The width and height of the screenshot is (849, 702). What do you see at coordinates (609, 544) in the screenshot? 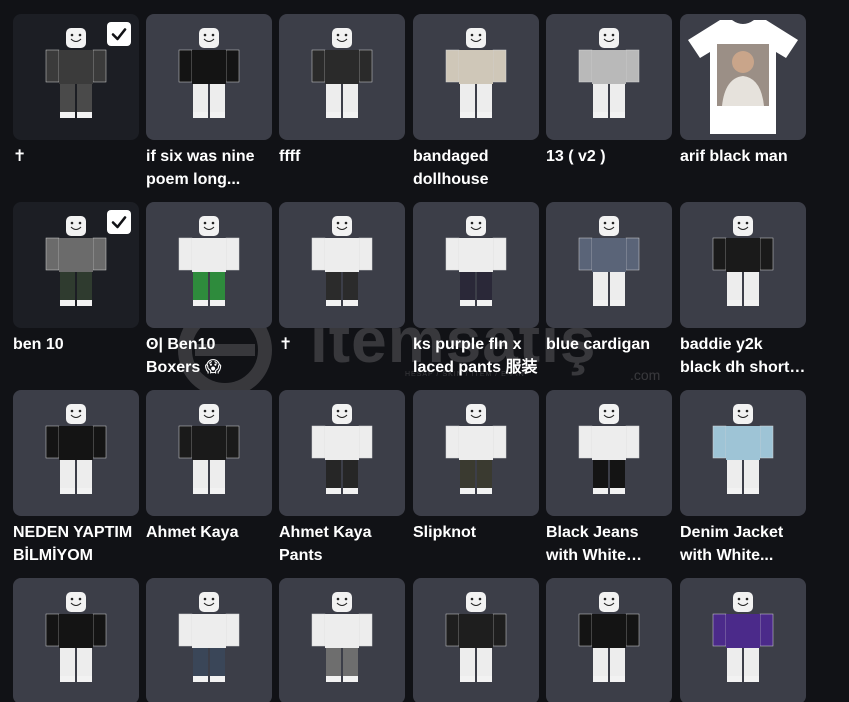
I see `item-name: Black Jeans with White Shoes` at bounding box center [609, 544].